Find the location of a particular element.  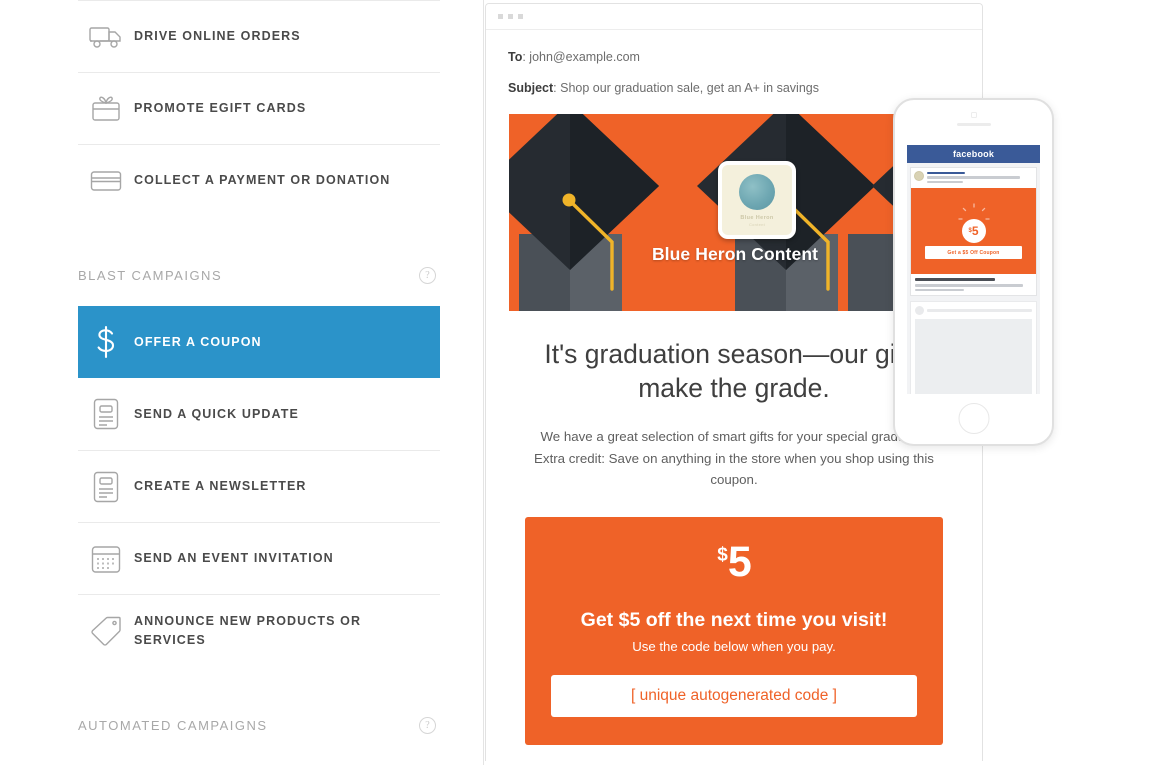

sidebar-item-announce-new-products: ANNOUNCE NEW PRODUCTS OR SERVICES is located at coordinates (259, 630).